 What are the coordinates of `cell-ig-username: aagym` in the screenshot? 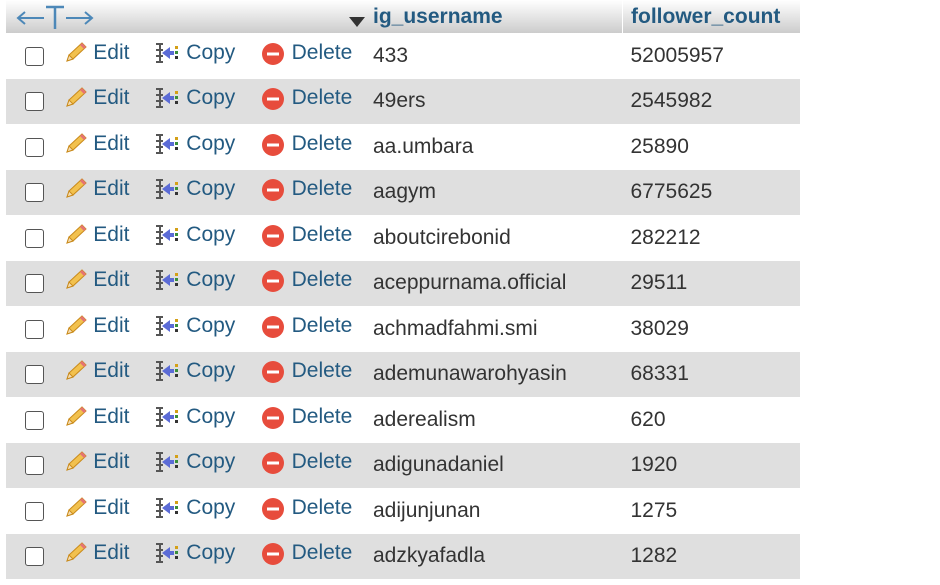 It's located at (494, 193).